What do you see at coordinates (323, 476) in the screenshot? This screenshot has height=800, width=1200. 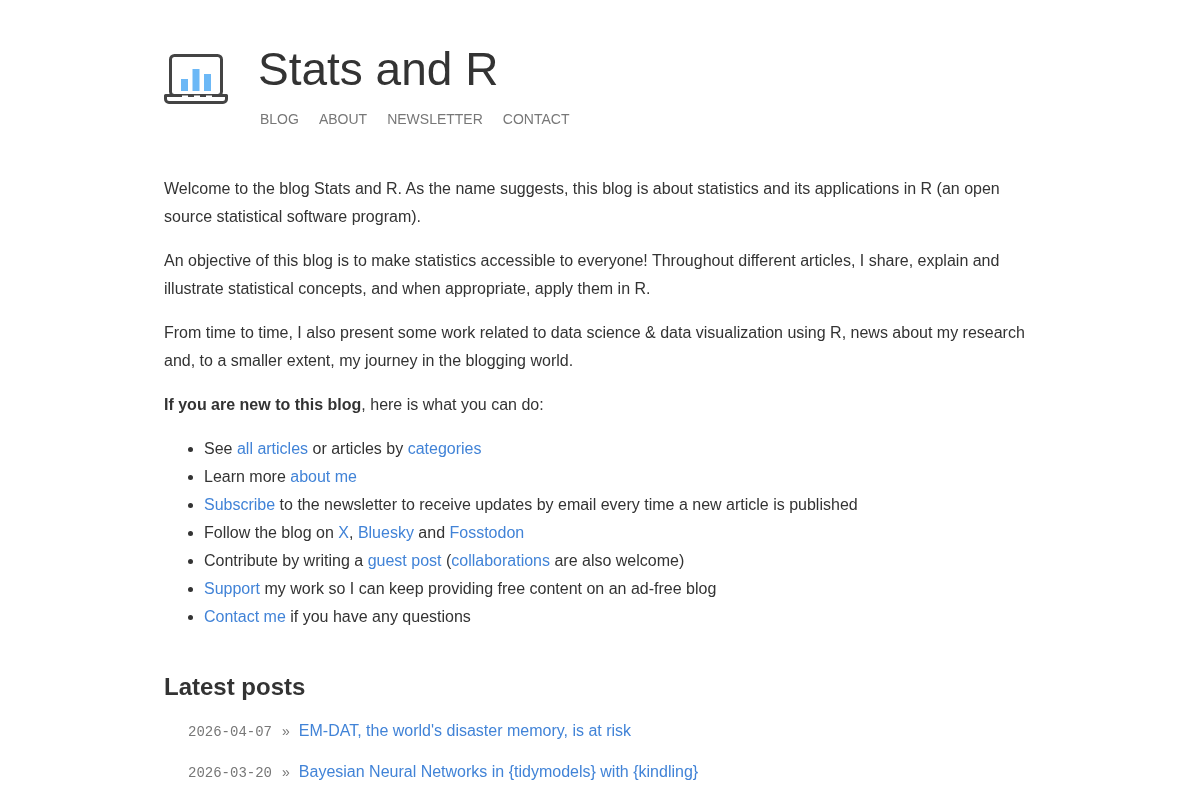 I see `text-link: about me` at bounding box center [323, 476].